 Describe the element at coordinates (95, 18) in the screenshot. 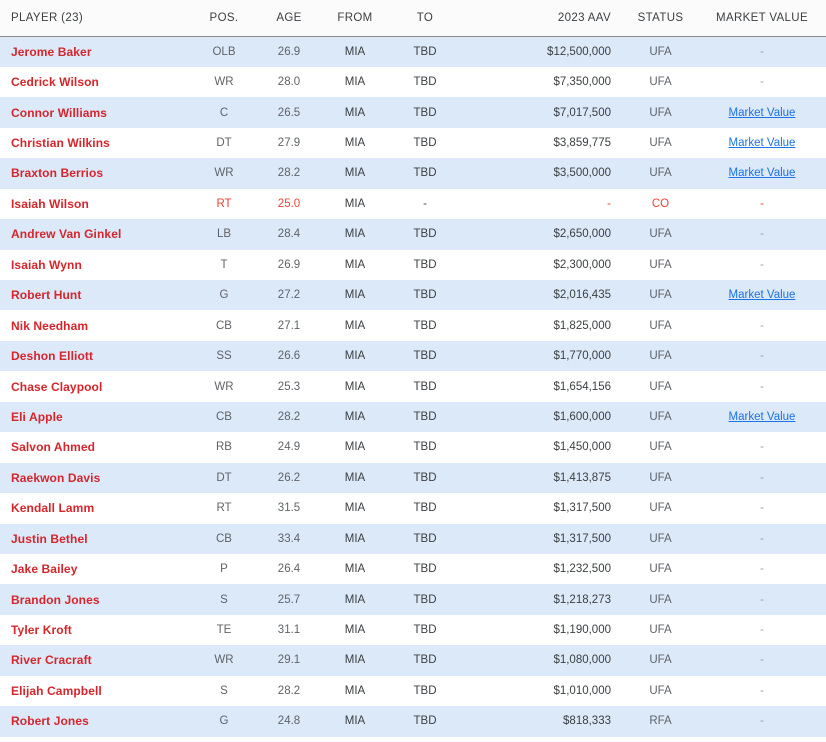

I see `column-header-player: PLAYER (23)` at that location.